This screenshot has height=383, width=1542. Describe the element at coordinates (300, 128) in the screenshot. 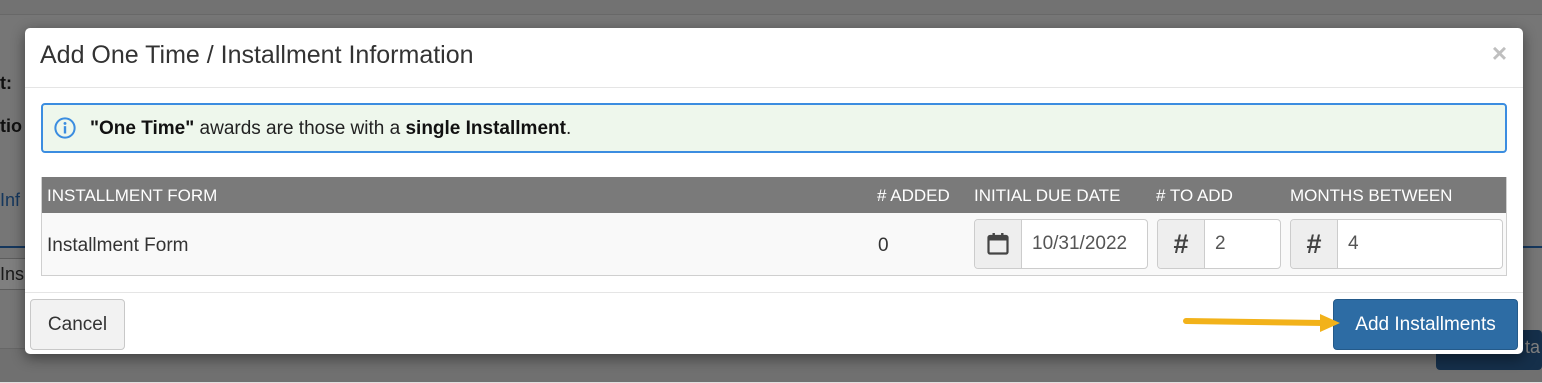

I see `info-middle-text: awards are those with a` at that location.